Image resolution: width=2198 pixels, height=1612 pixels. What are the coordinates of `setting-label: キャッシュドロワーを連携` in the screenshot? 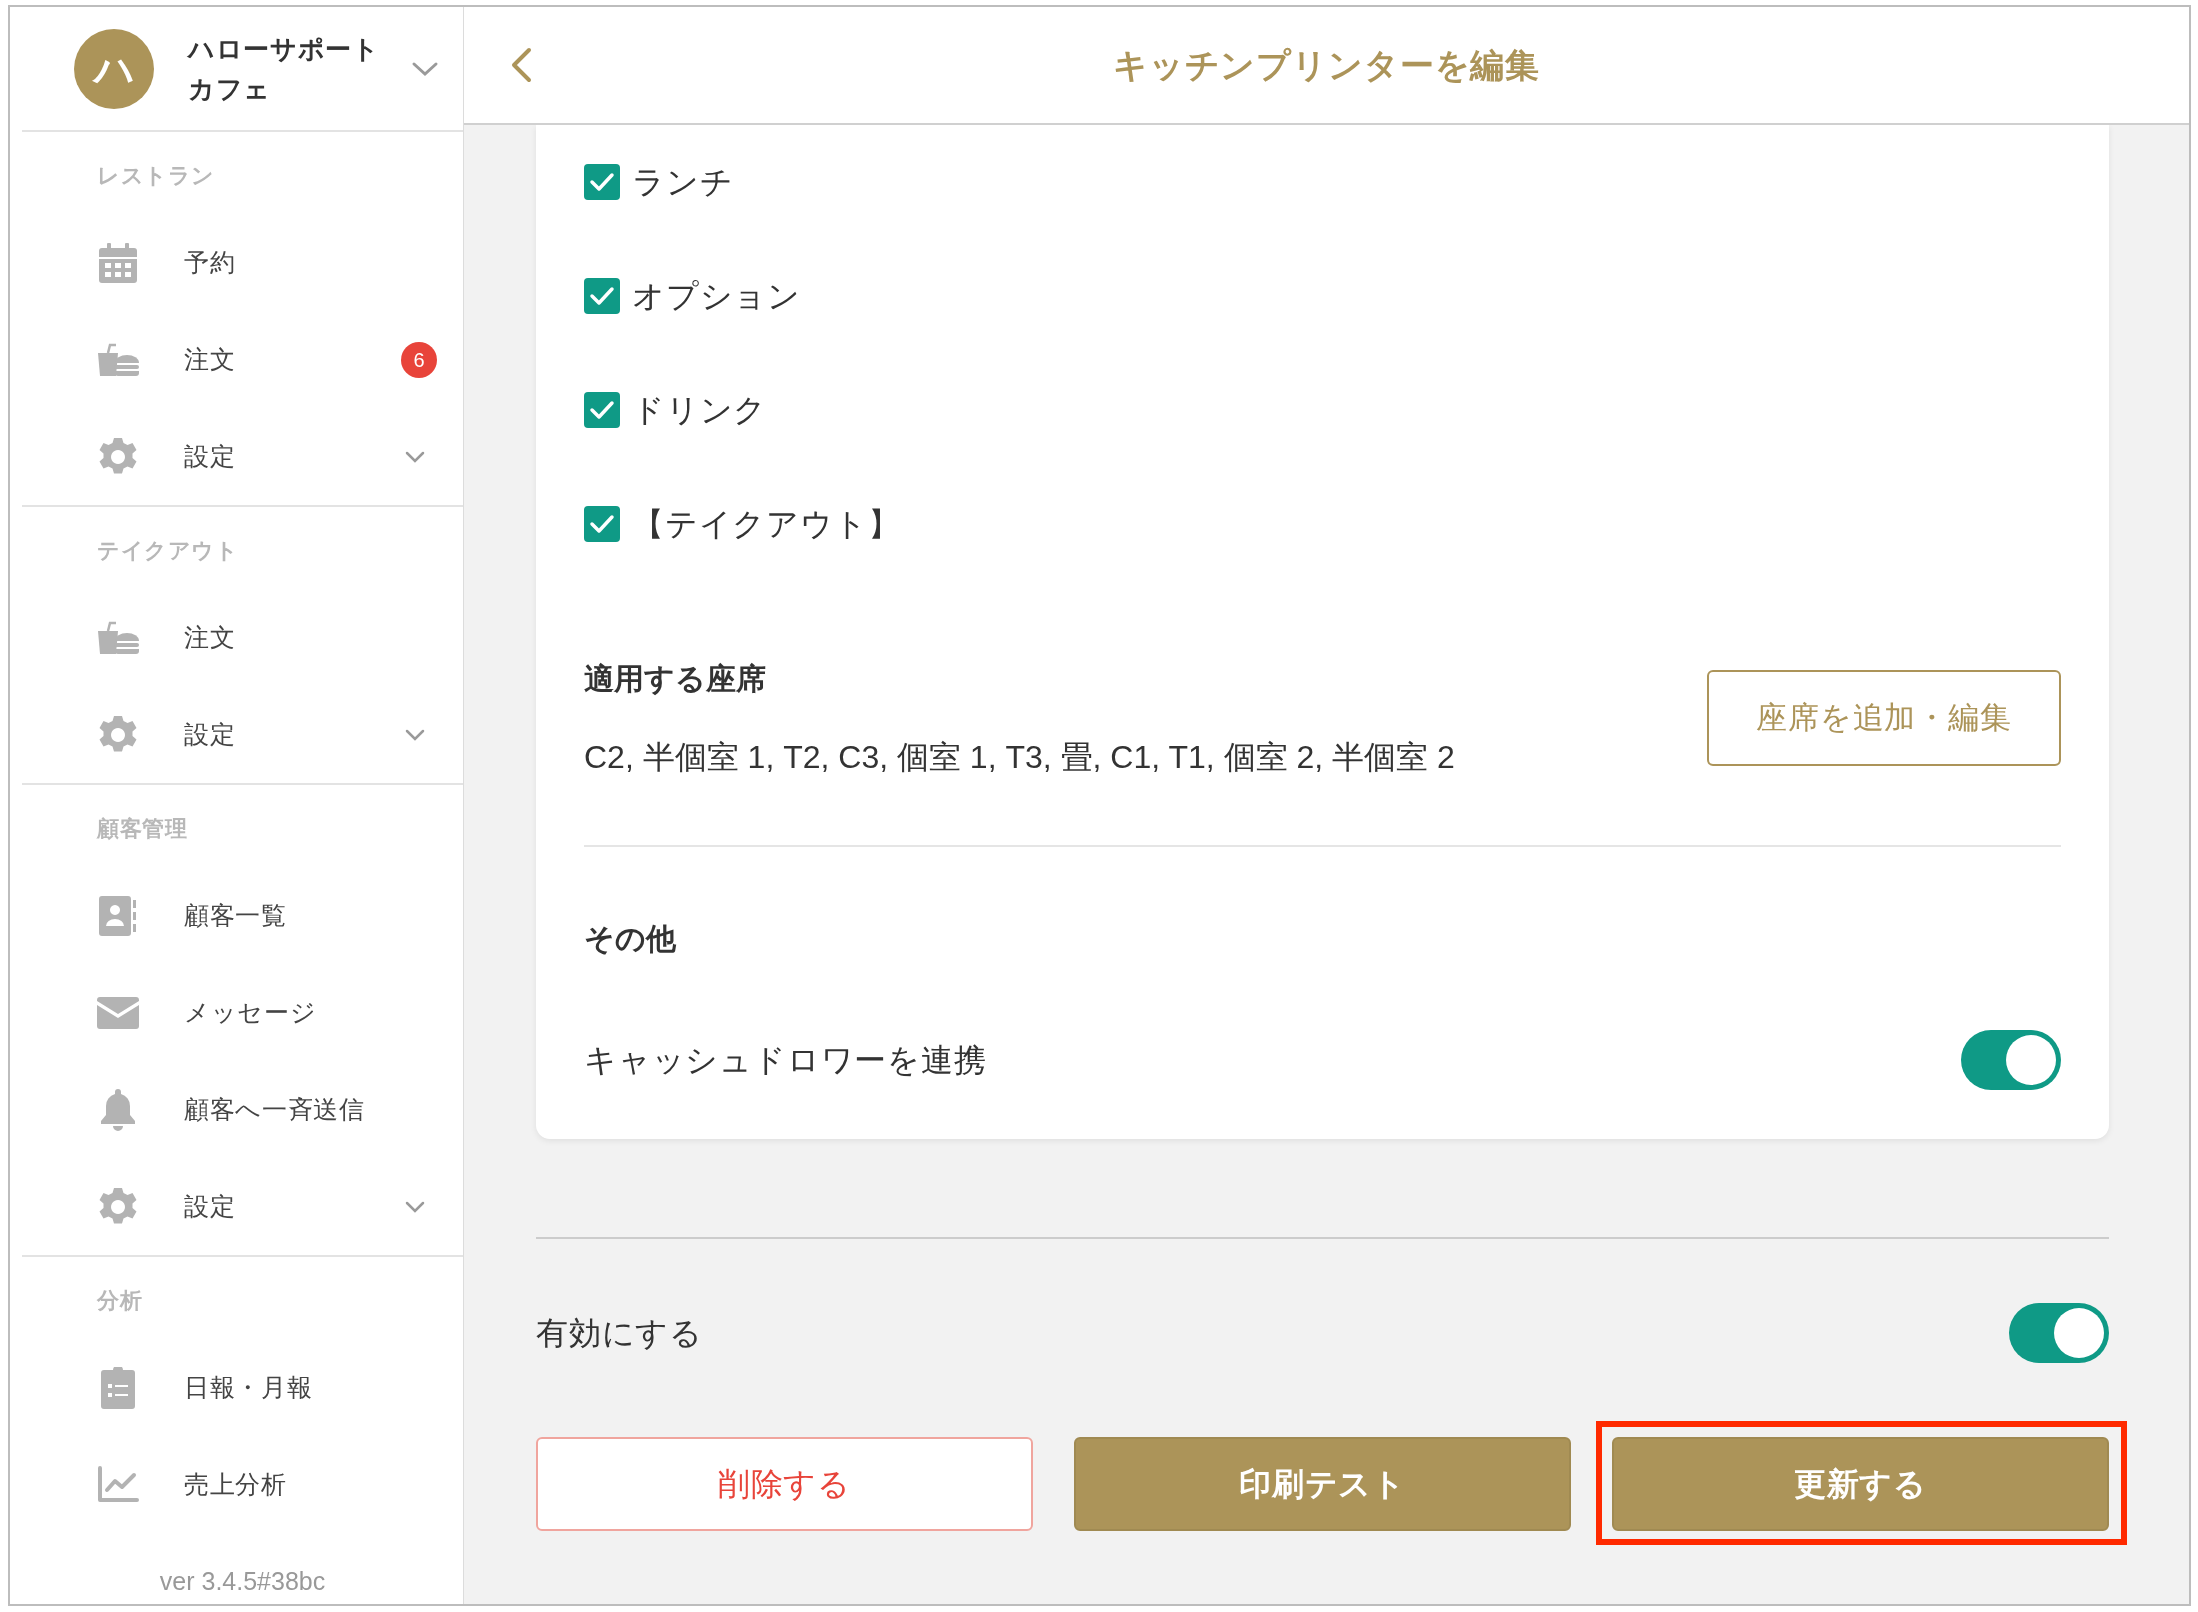 It's located at (785, 1060).